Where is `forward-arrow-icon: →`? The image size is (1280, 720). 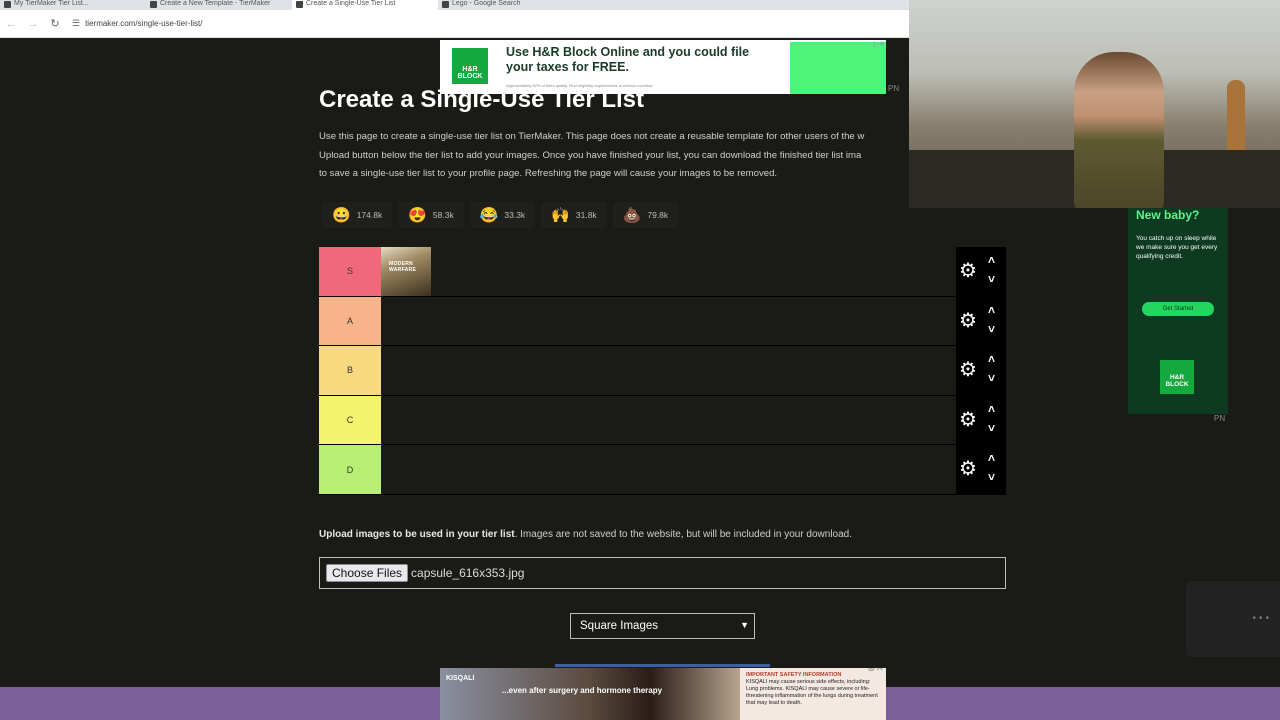
forward-arrow-icon: → is located at coordinates (33, 24).